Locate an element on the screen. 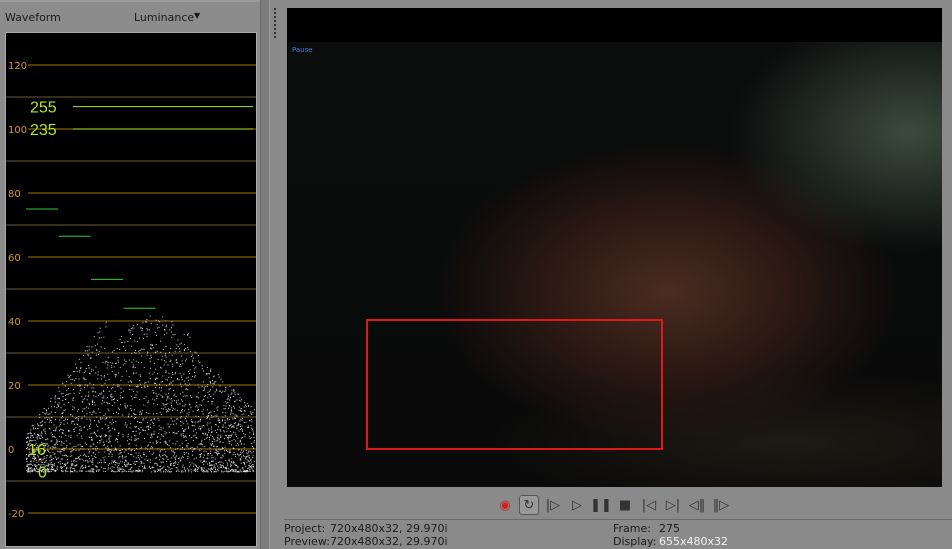 This screenshot has width=952, height=549. selection-rectangle is located at coordinates (514, 384).